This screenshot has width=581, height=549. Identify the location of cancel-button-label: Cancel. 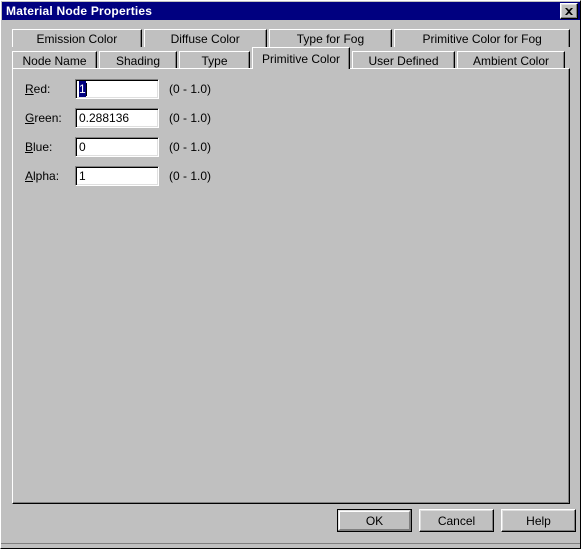
(456, 520).